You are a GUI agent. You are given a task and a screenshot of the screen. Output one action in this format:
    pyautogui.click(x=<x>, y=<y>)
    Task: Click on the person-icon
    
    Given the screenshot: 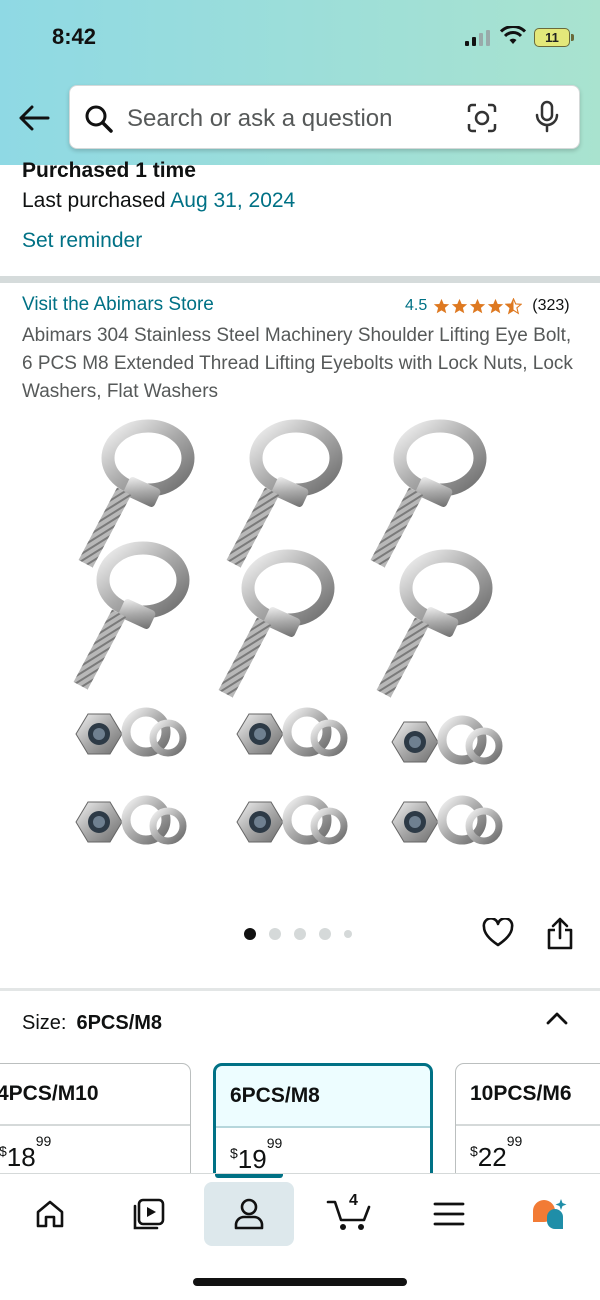 What is the action you would take?
    pyautogui.click(x=249, y=1214)
    